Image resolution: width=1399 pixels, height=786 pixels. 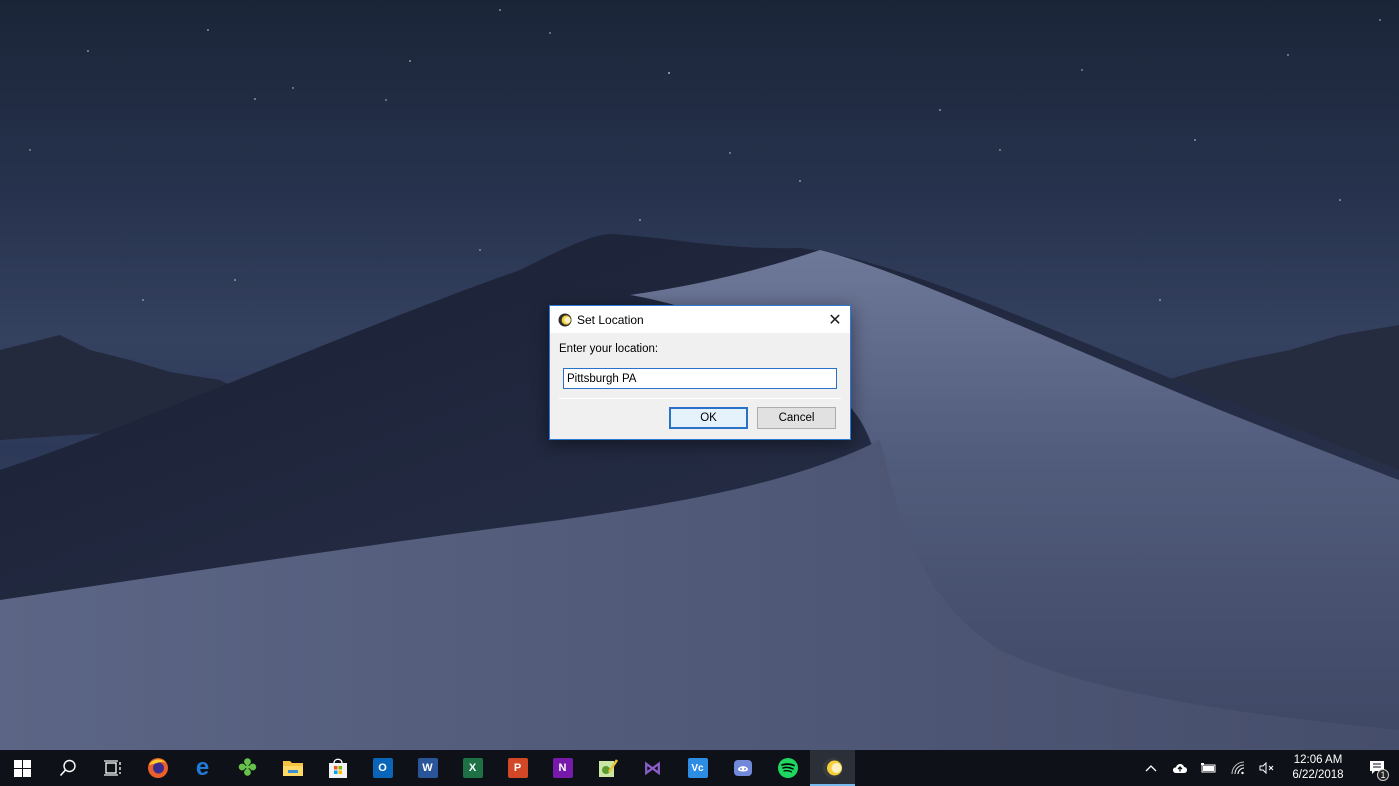 I want to click on search-button, so click(x=67, y=768).